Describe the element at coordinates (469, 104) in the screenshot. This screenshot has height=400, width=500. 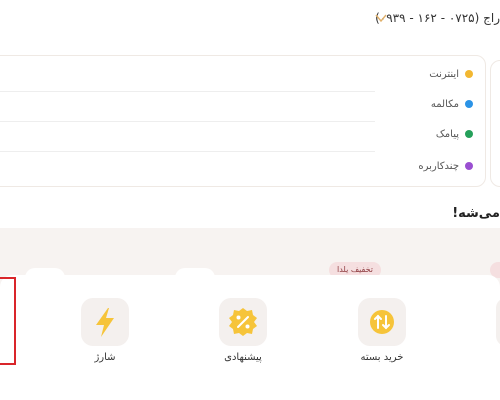
I see `calls-color-dot` at that location.